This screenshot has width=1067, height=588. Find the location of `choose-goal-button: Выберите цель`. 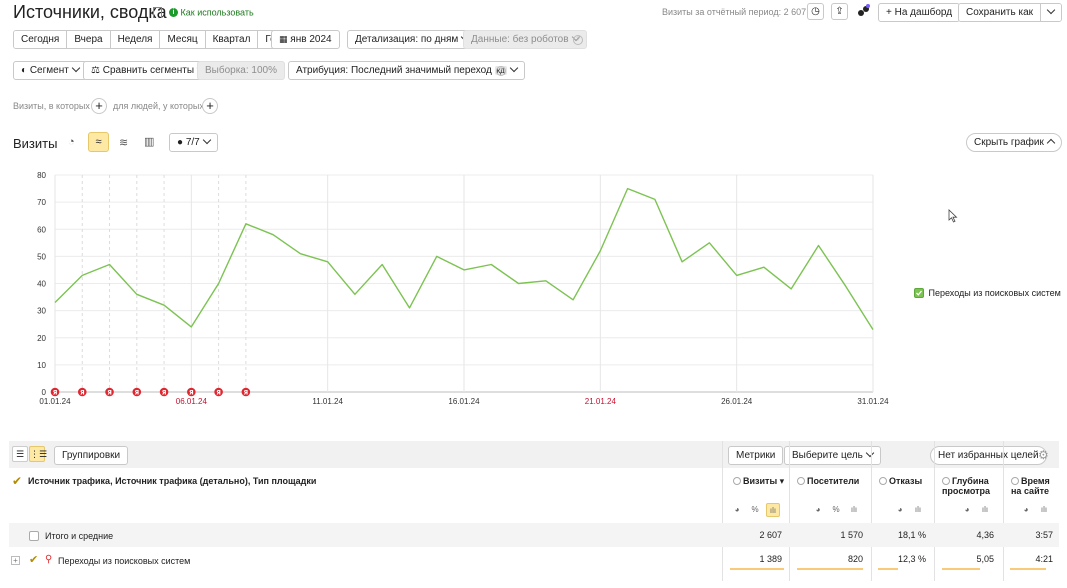

choose-goal-button: Выберите цель is located at coordinates (832, 455).